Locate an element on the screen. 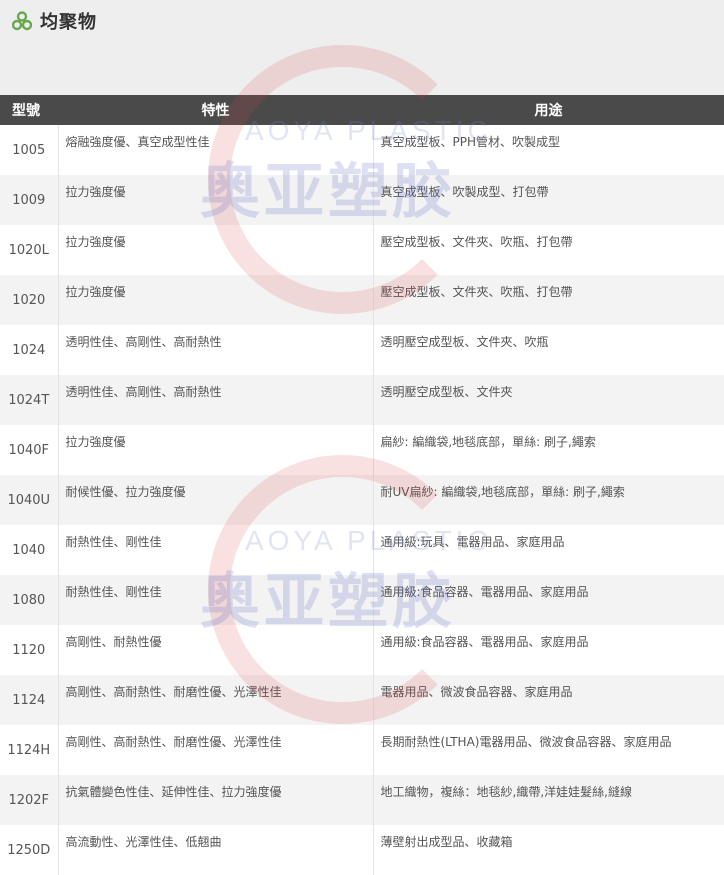 The image size is (724, 875). property-cell: 高流動性、光澤性佳、低翹曲 is located at coordinates (215, 850).